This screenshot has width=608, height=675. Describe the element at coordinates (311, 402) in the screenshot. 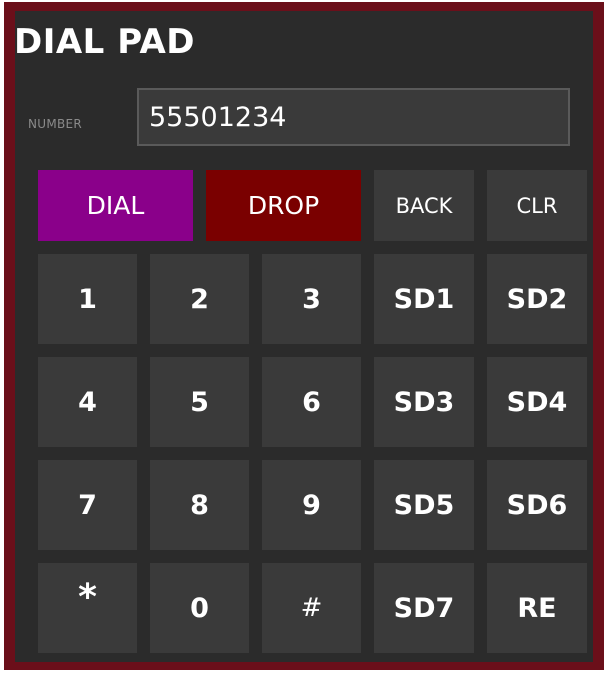

I see `key-6: 6` at that location.